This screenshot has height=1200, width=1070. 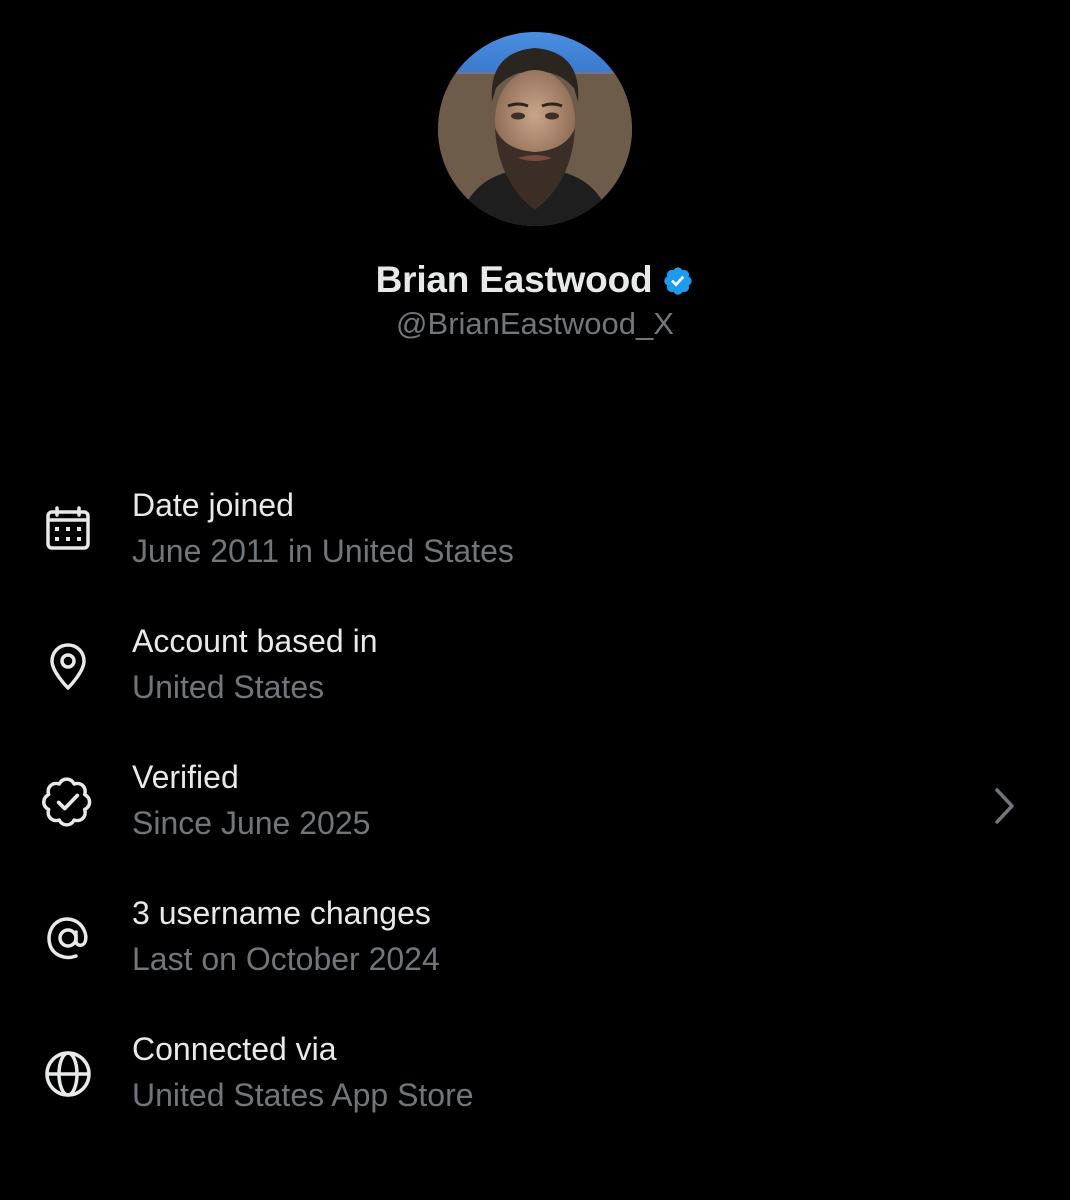 I want to click on calendar-icon, so click(x=68, y=530).